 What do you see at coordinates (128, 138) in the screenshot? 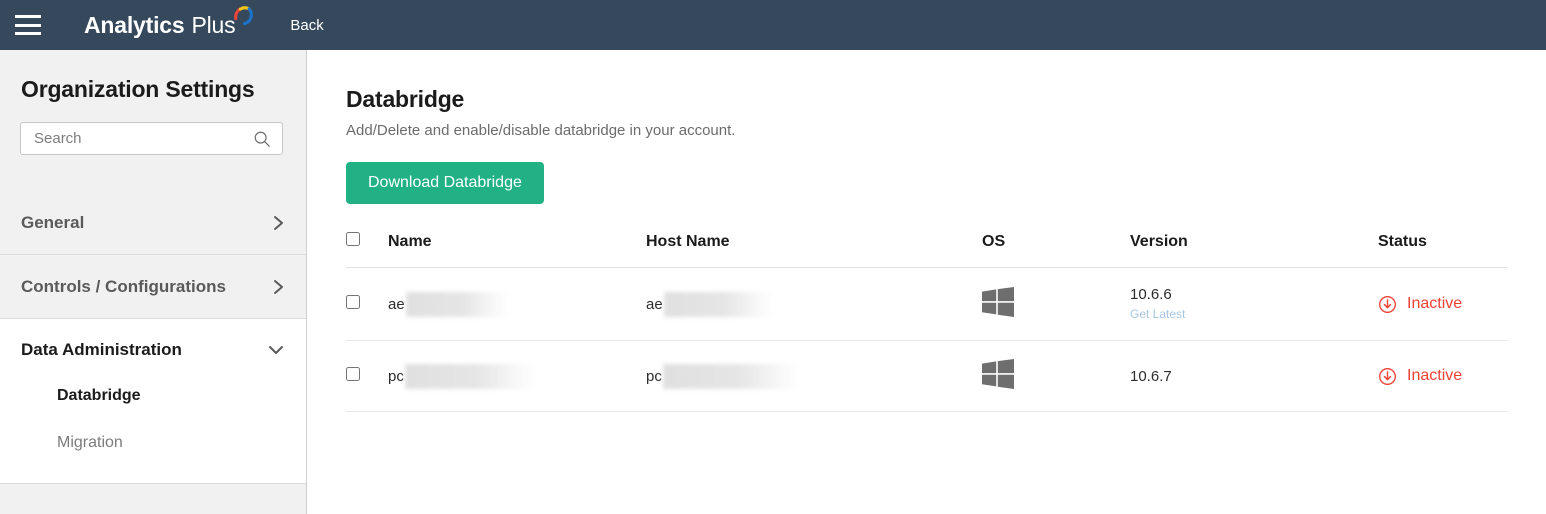
I see `search-input` at bounding box center [128, 138].